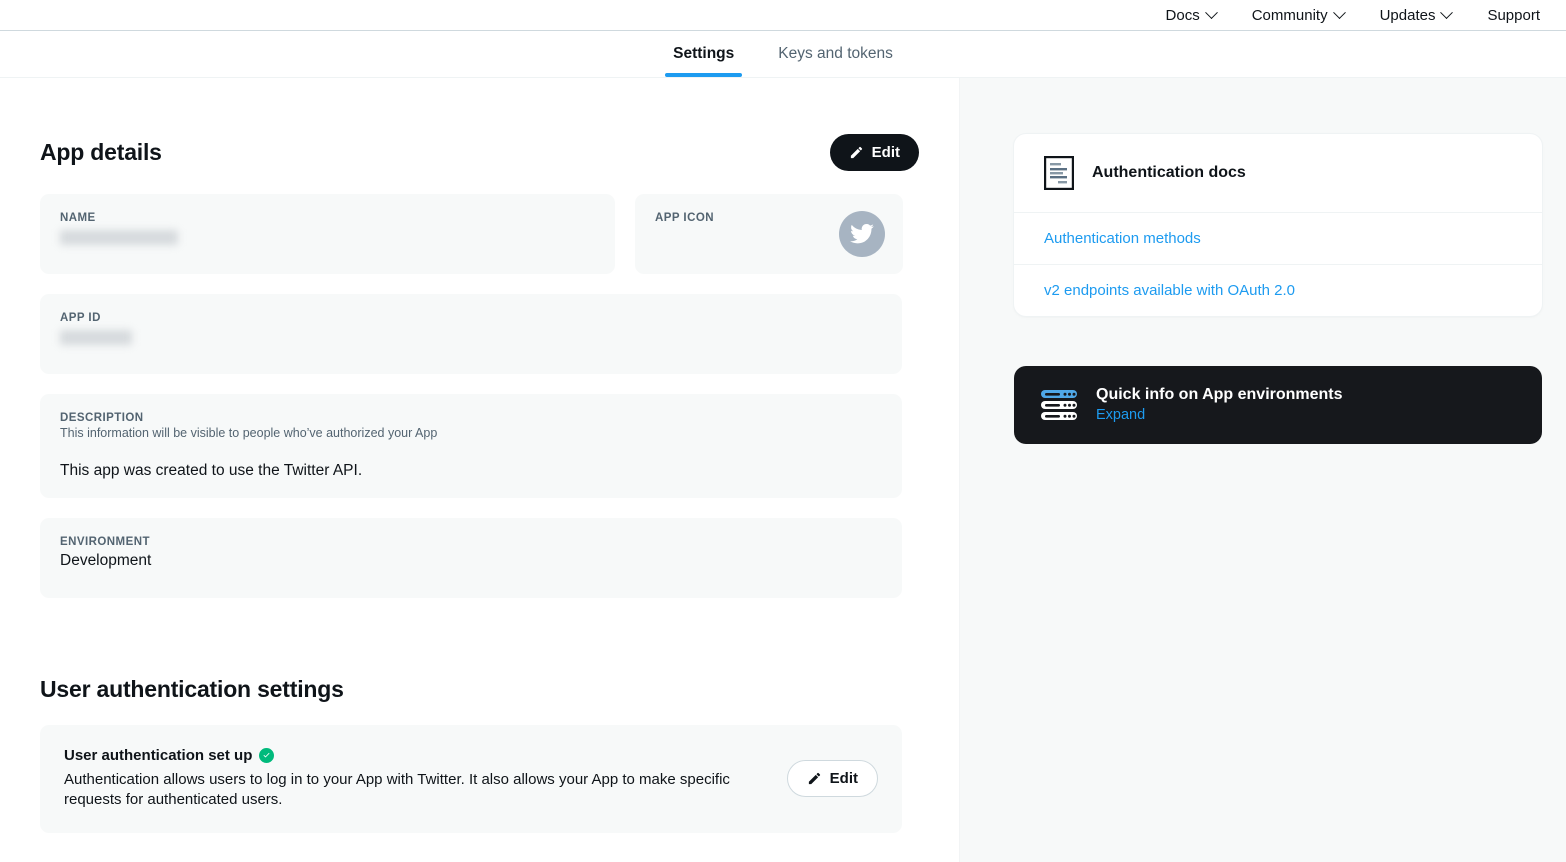 The image size is (1566, 862). I want to click on nav-item-support: Support, so click(1513, 15).